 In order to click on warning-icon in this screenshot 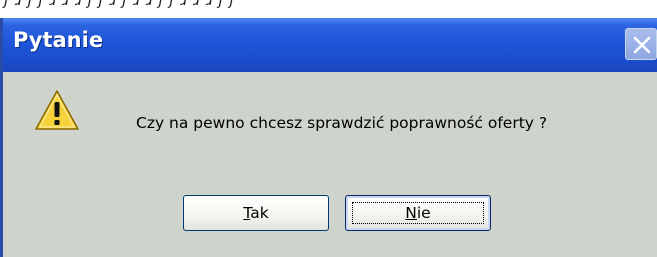, I will do `click(57, 110)`.